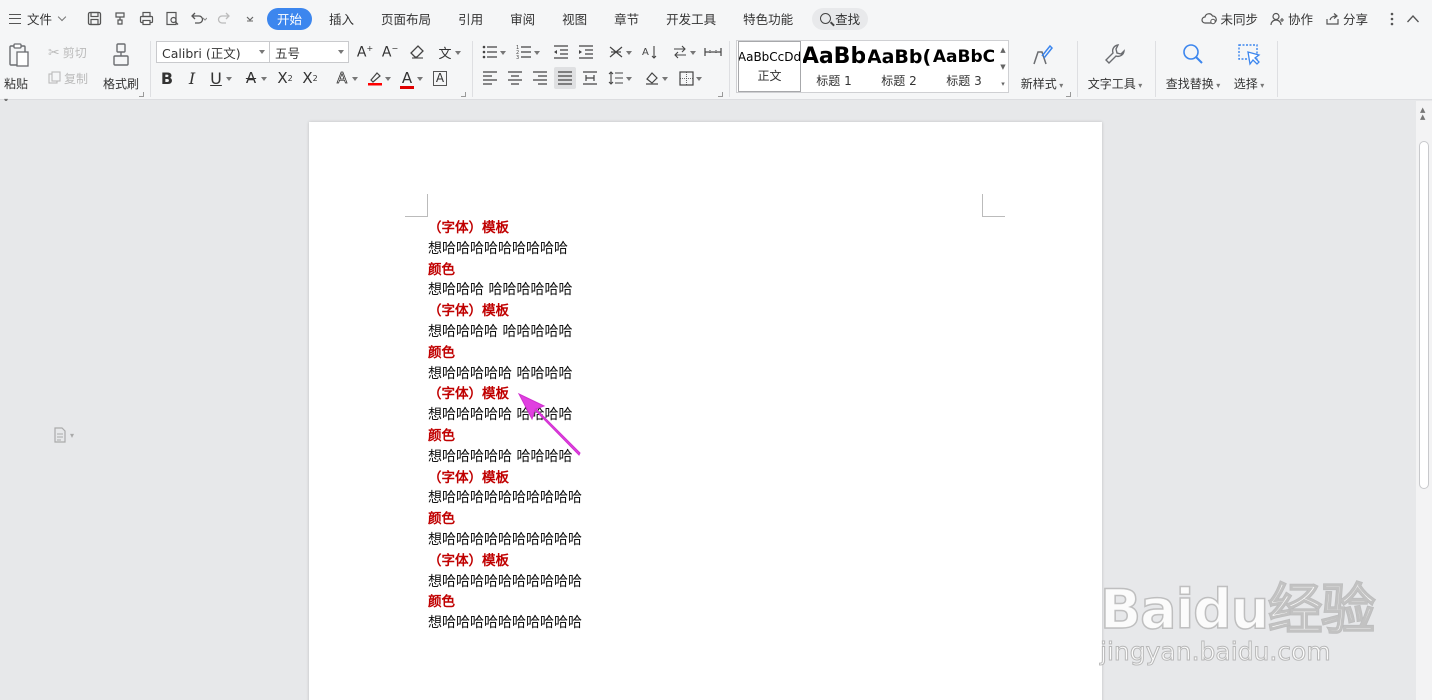  Describe the element at coordinates (586, 52) in the screenshot. I see `increase-indent-icon` at that location.